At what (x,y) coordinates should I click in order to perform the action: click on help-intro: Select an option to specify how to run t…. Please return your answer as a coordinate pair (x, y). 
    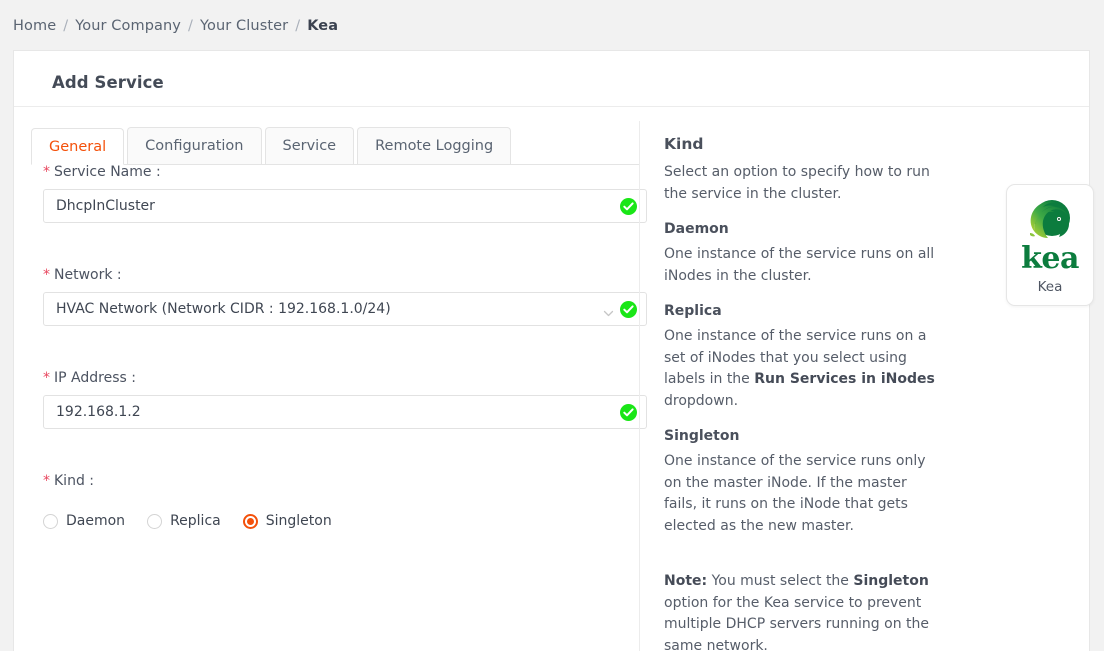
    Looking at the image, I should click on (797, 183).